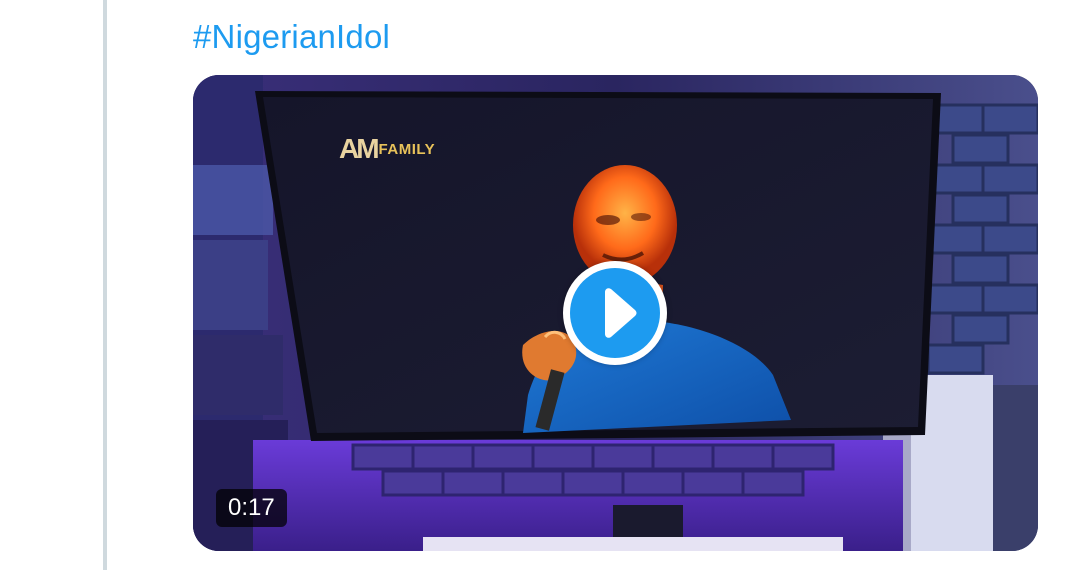 Image resolution: width=1079 pixels, height=570 pixels. Describe the element at coordinates (407, 149) in the screenshot. I see `channel-logo-text: FAMILY` at that location.